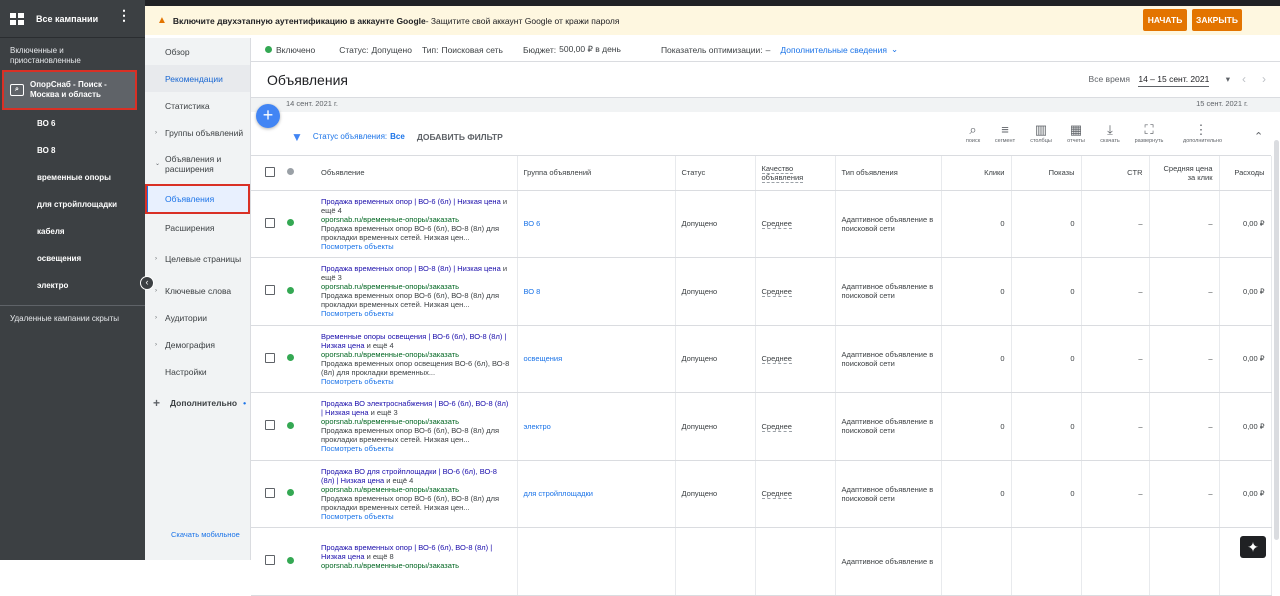  What do you see at coordinates (1149, 133) in the screenshot?
I see `expand-tool: ⛶развернуть` at bounding box center [1149, 133].